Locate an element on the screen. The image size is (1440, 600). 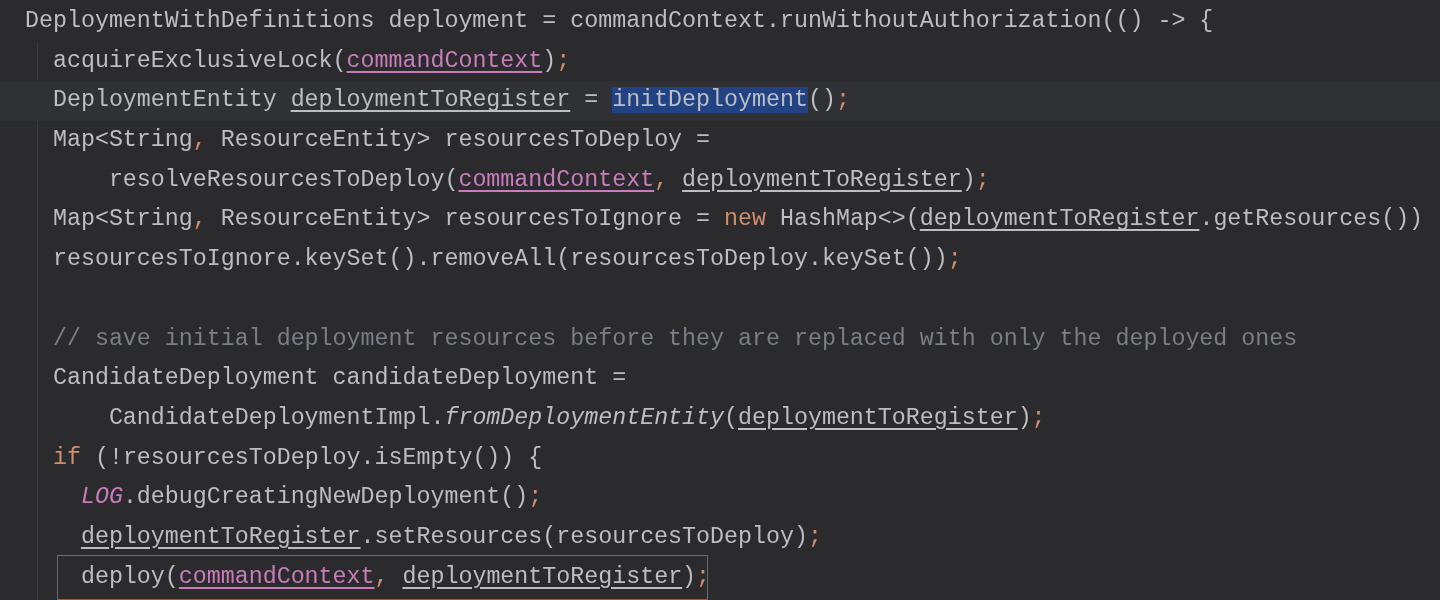
code-line: LOG.debugCreatingNewDeployment(); is located at coordinates (311, 497).